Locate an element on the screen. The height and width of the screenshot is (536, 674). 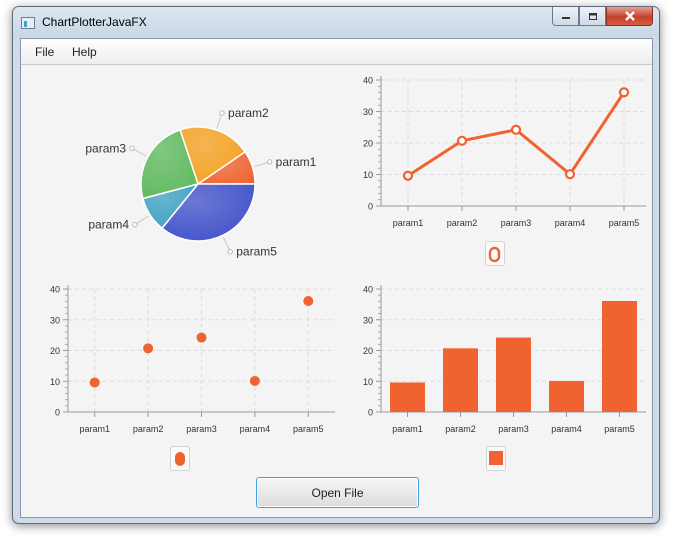
open-file-button: Open File is located at coordinates (337, 492).